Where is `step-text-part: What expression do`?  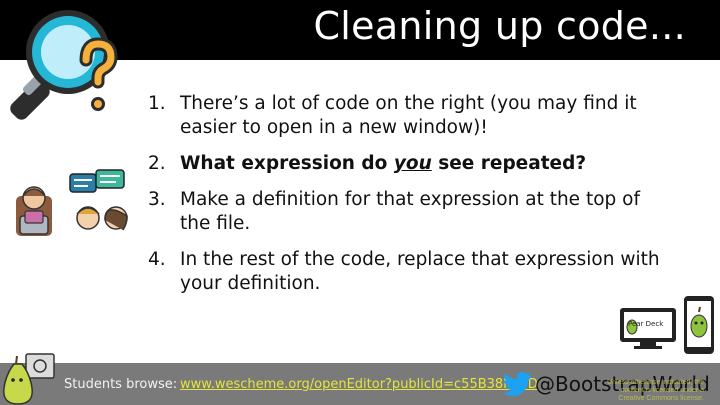 step-text-part: What expression do is located at coordinates (287, 163).